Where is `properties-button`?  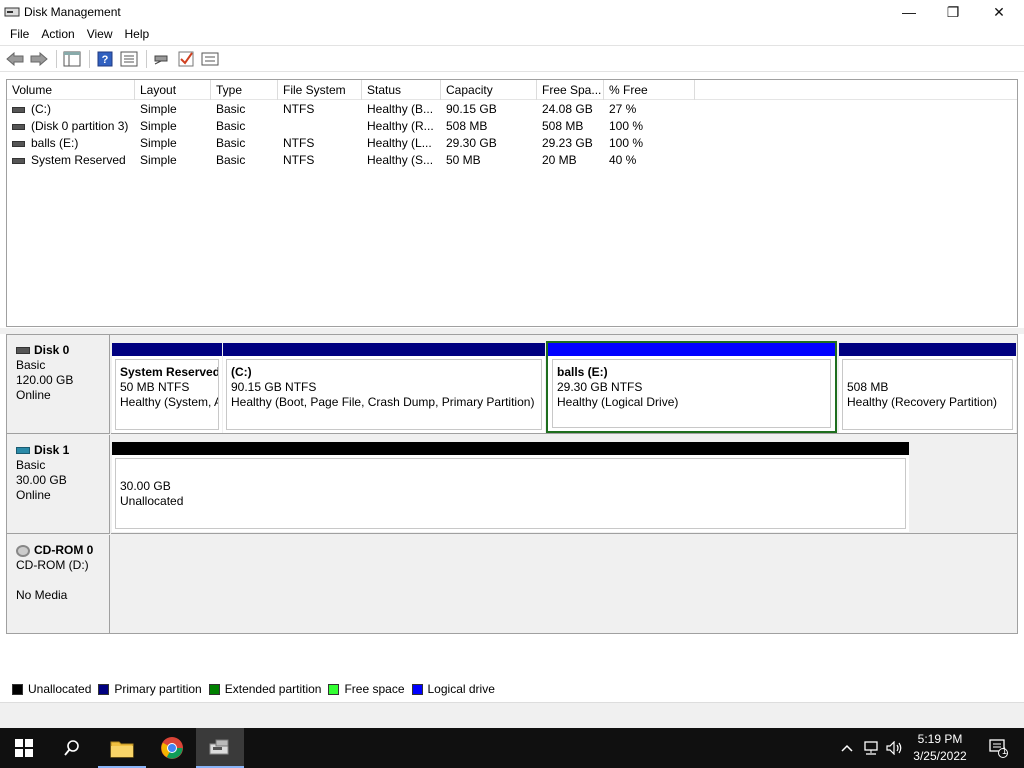 properties-button is located at coordinates (129, 59).